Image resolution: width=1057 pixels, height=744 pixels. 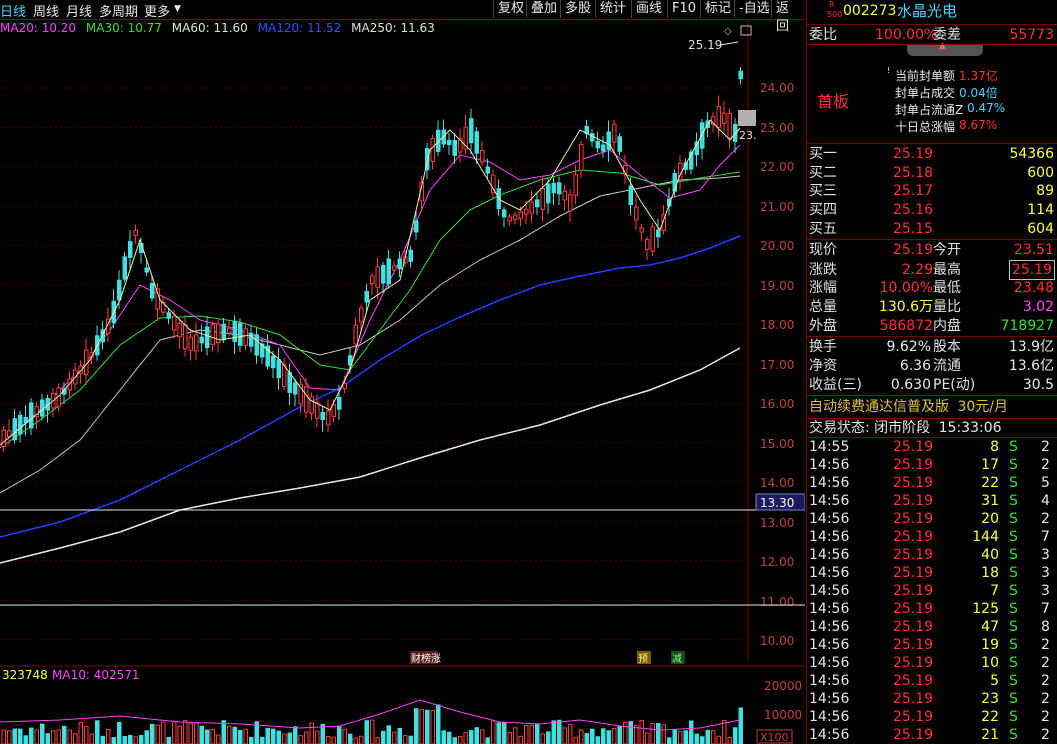 What do you see at coordinates (931, 326) in the screenshot?
I see `quote-row: 外盘 586872 内盘 718927` at bounding box center [931, 326].